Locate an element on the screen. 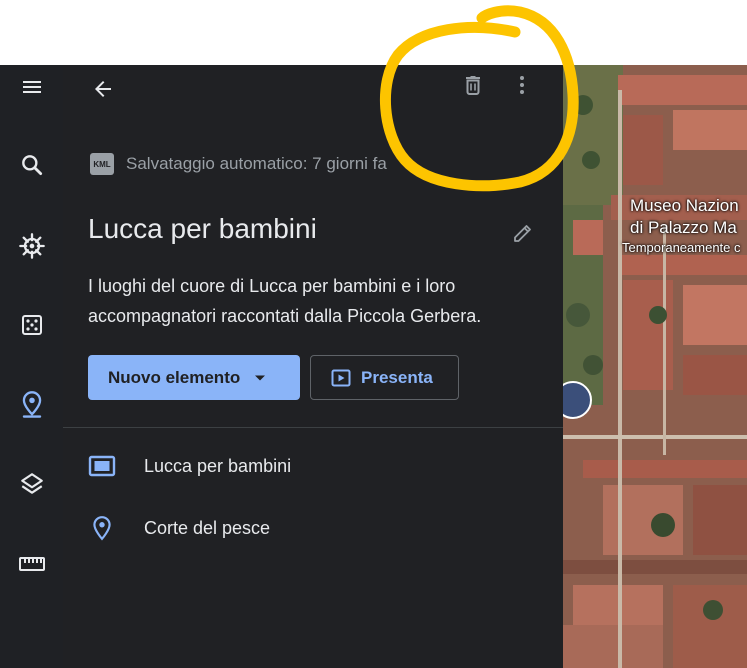  navigation-rail is located at coordinates (31, 366).